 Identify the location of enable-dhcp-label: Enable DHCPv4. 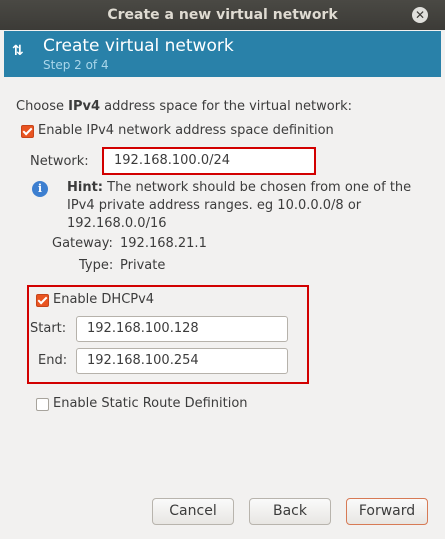
(103, 299).